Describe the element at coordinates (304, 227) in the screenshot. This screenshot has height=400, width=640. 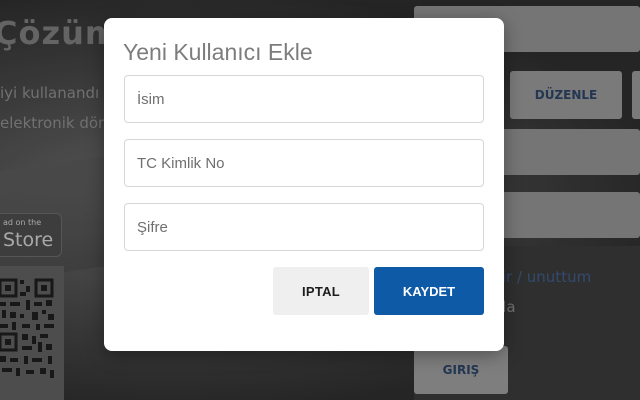
I see `password-input` at that location.